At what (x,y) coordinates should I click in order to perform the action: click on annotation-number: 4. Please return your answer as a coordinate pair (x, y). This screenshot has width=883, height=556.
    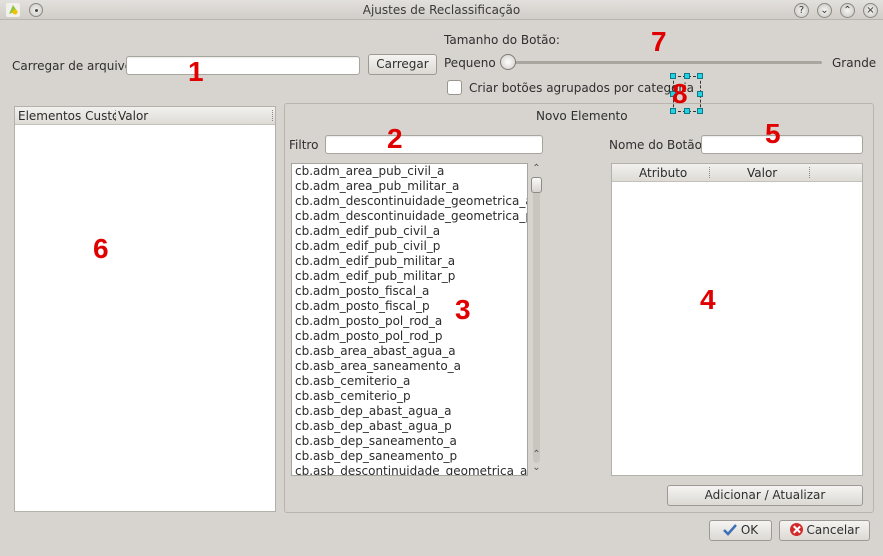
    Looking at the image, I should click on (708, 299).